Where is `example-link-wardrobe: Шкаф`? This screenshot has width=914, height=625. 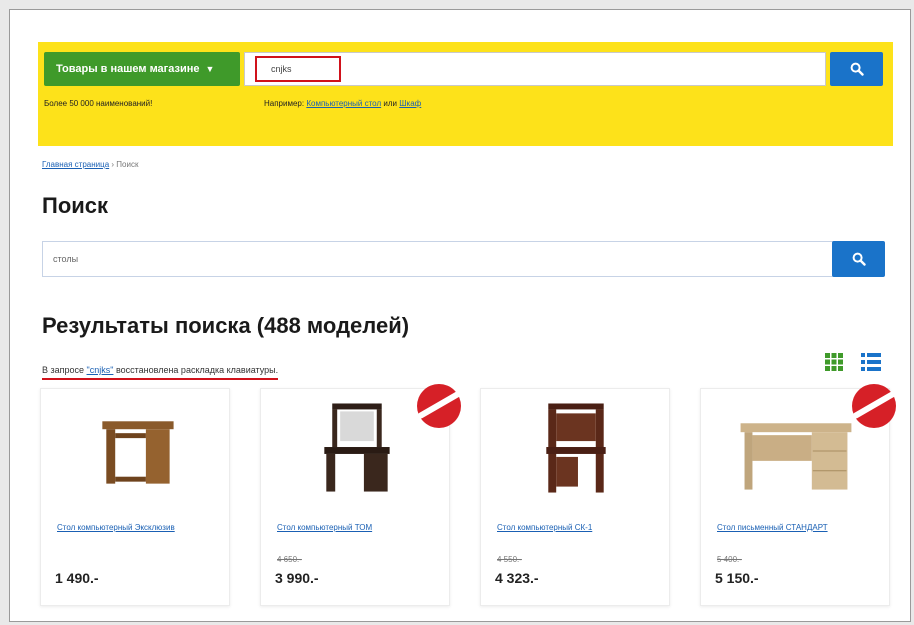 example-link-wardrobe: Шкаф is located at coordinates (410, 103).